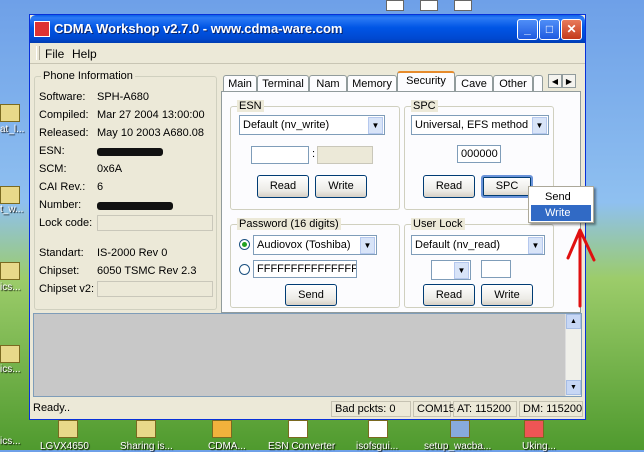  Describe the element at coordinates (64, 115) in the screenshot. I see `compiled-label: Compiled:` at that location.